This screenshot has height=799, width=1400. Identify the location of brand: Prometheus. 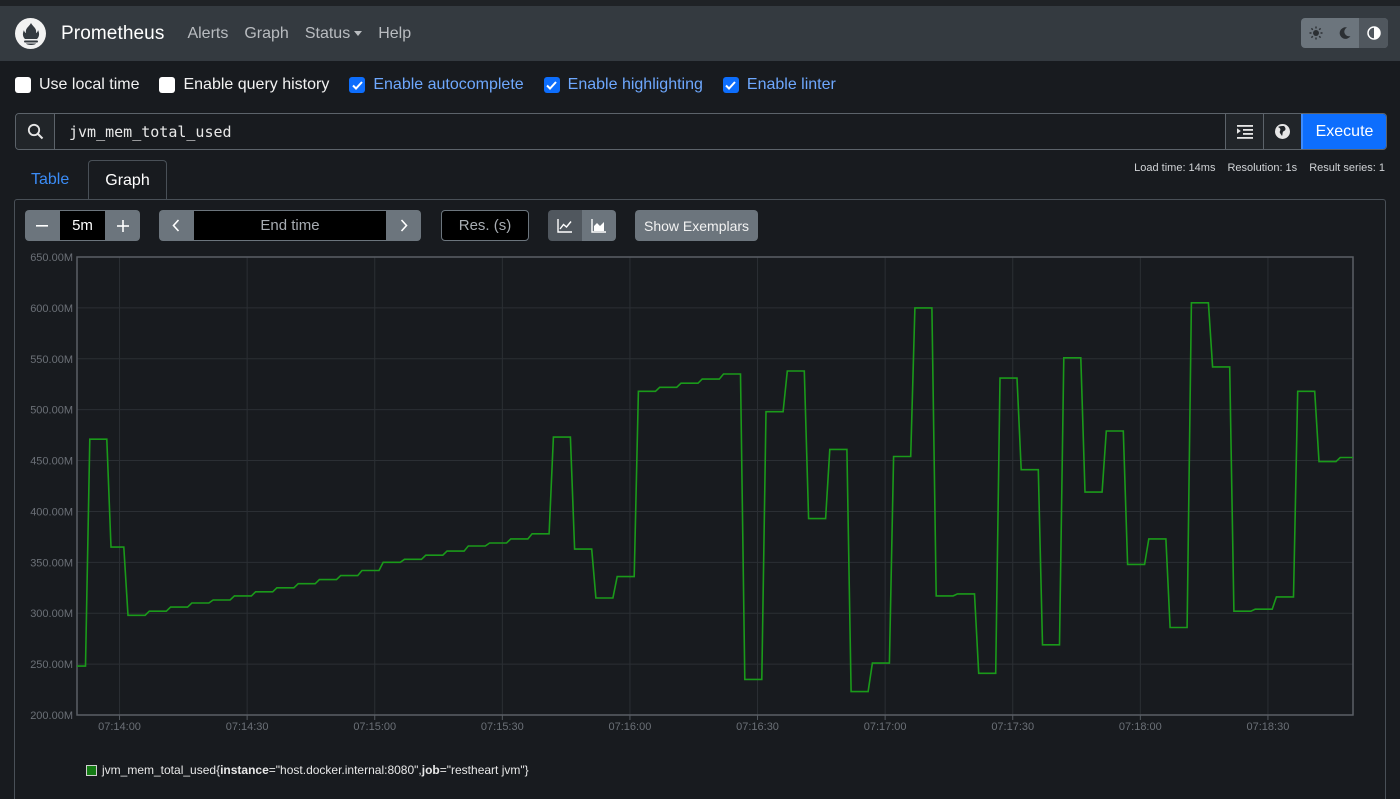
(89, 33).